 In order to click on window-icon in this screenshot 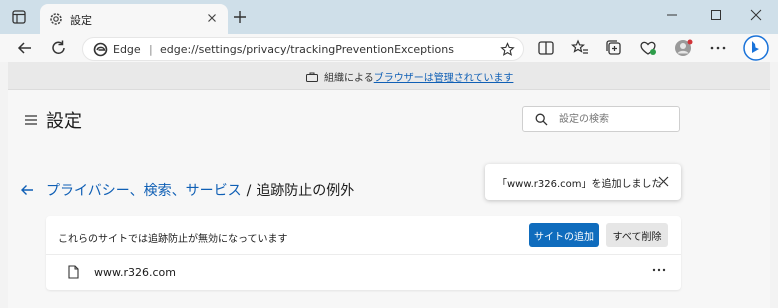, I will do `click(19, 17)`.